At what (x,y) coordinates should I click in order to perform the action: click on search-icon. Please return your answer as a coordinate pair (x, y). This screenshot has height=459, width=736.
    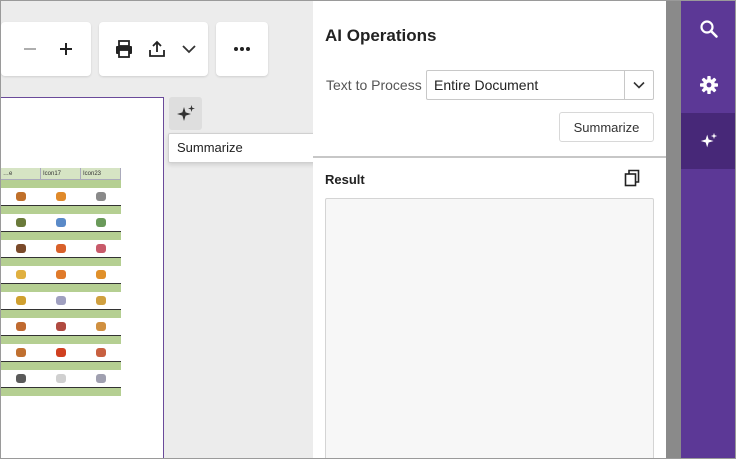
    Looking at the image, I should click on (709, 29).